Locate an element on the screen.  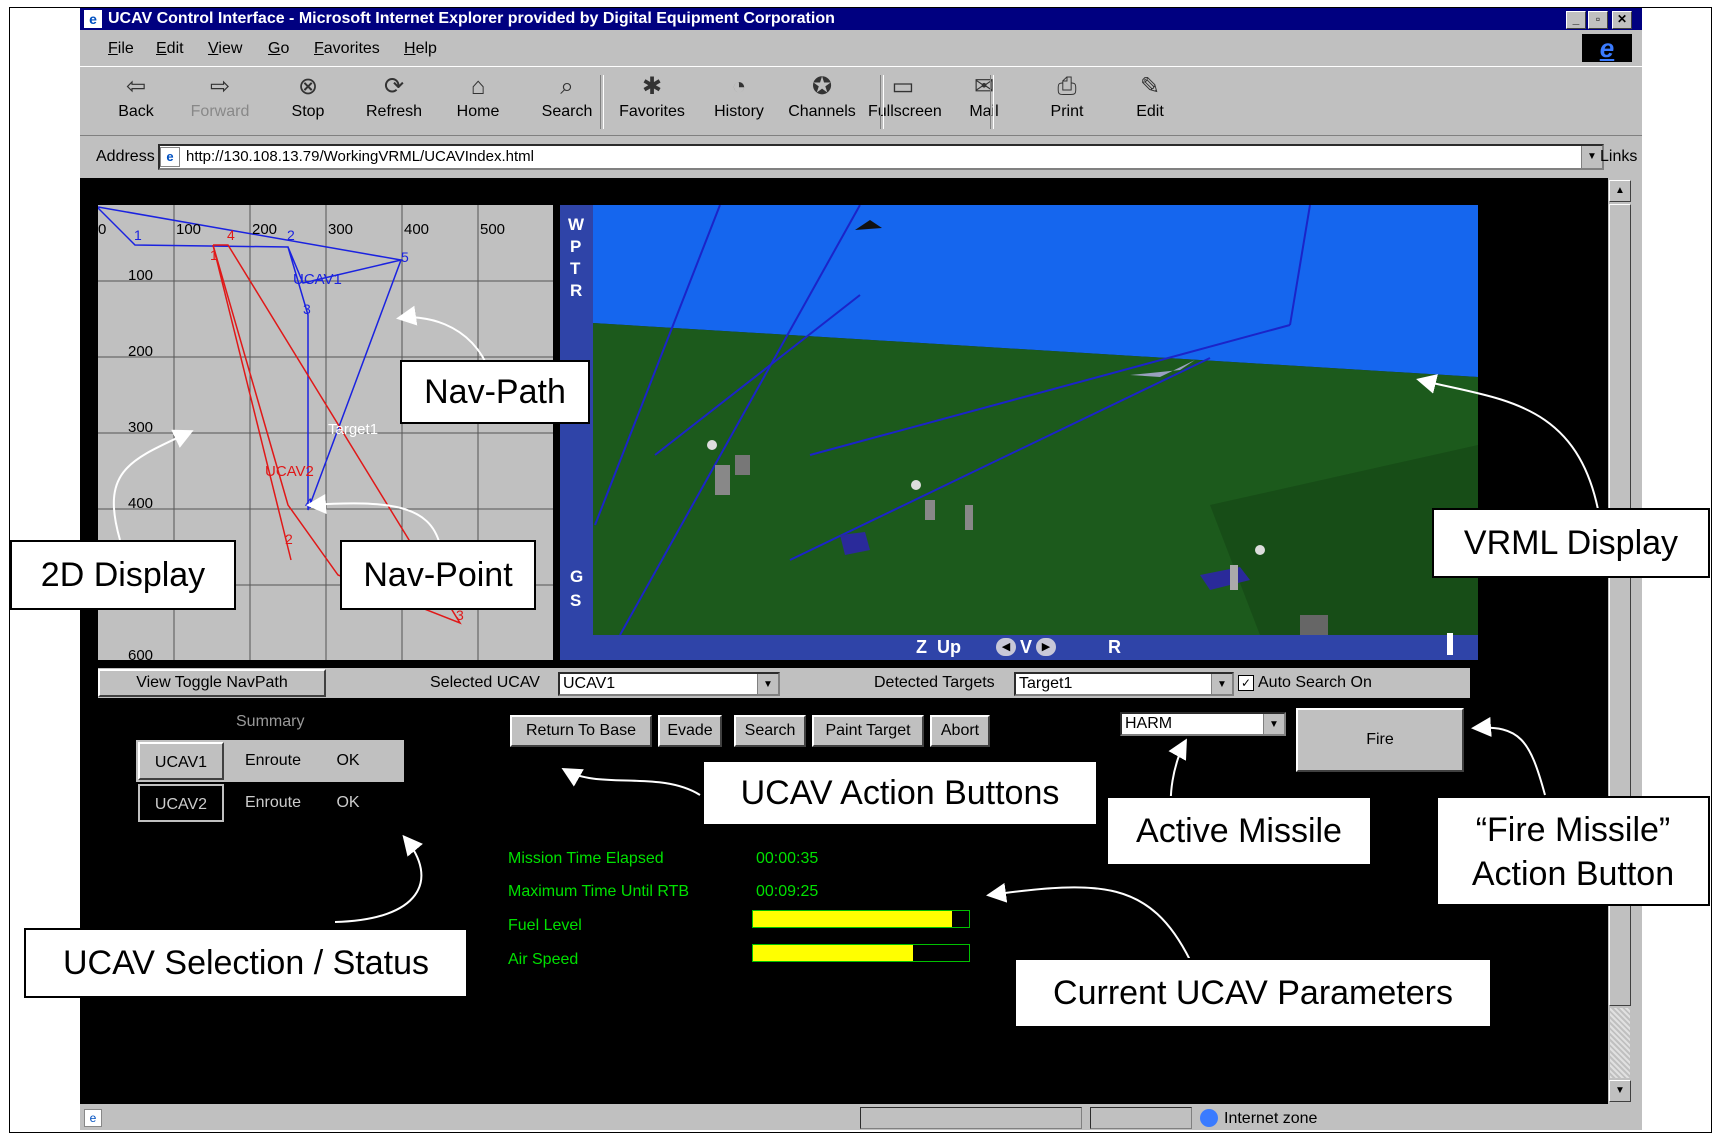
active-missile-callout: Active Missile is located at coordinates (1239, 831).